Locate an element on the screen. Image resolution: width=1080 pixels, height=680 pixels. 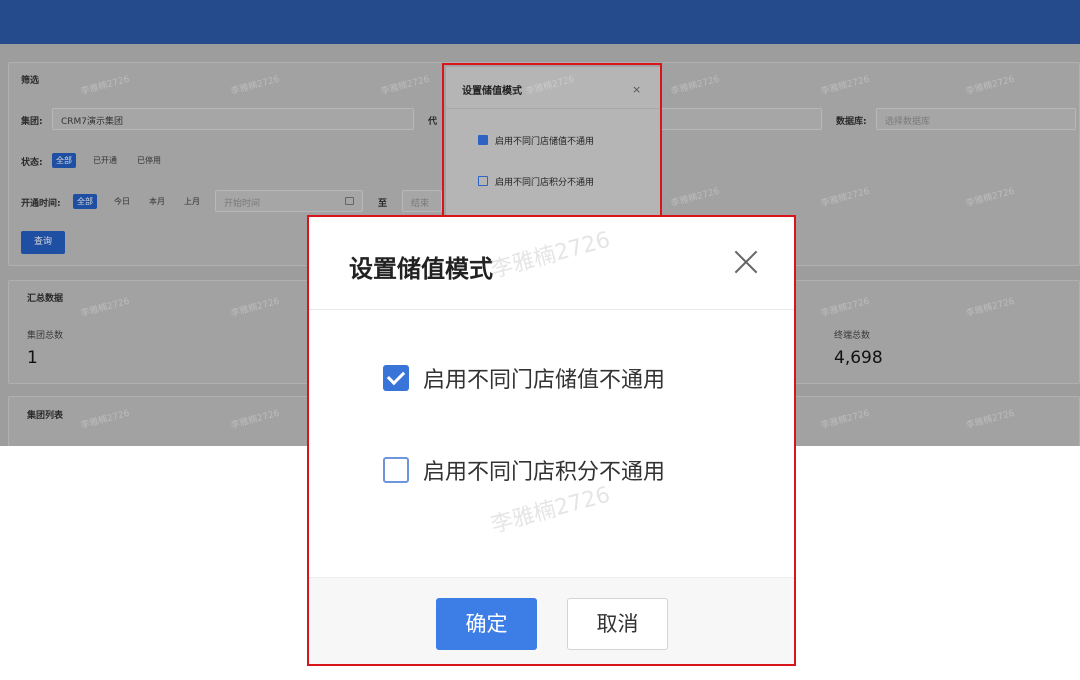
mini-dialog-title: 设置储值模式 is located at coordinates (492, 91).